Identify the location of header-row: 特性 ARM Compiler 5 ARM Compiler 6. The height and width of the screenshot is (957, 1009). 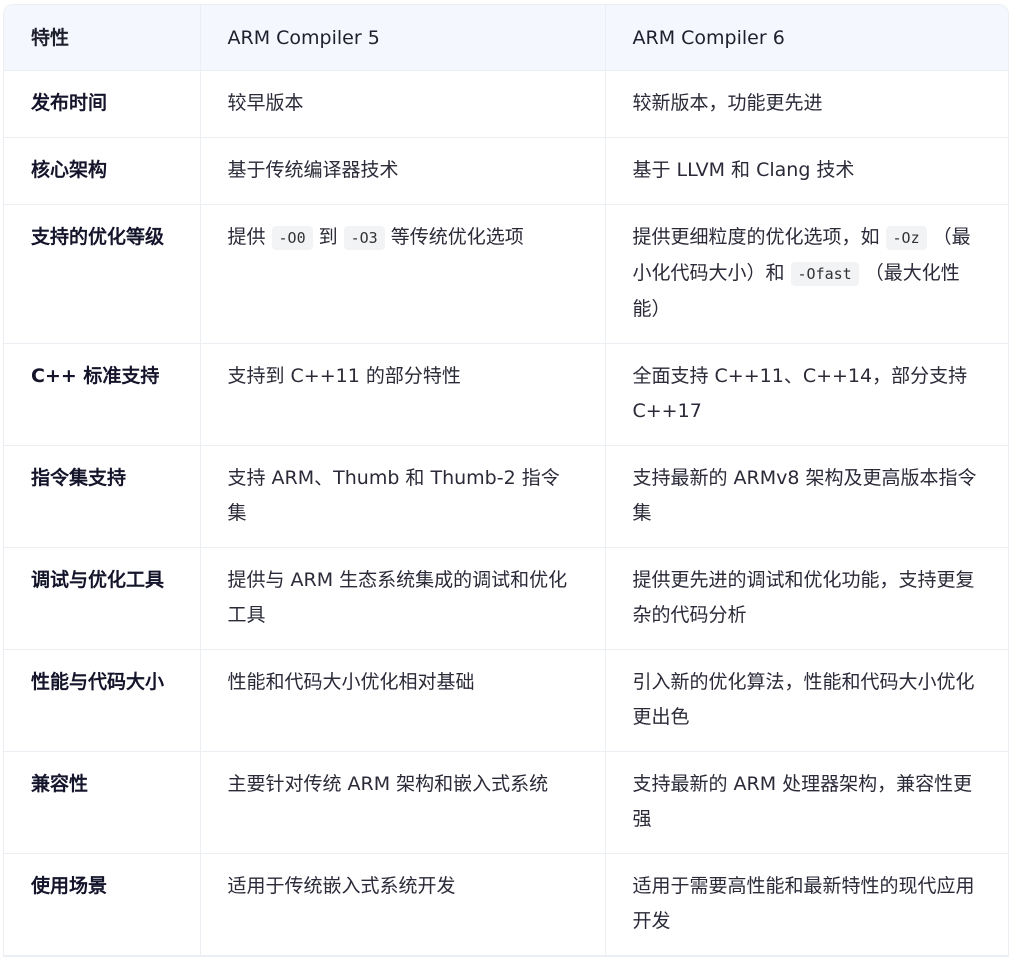
(506, 38).